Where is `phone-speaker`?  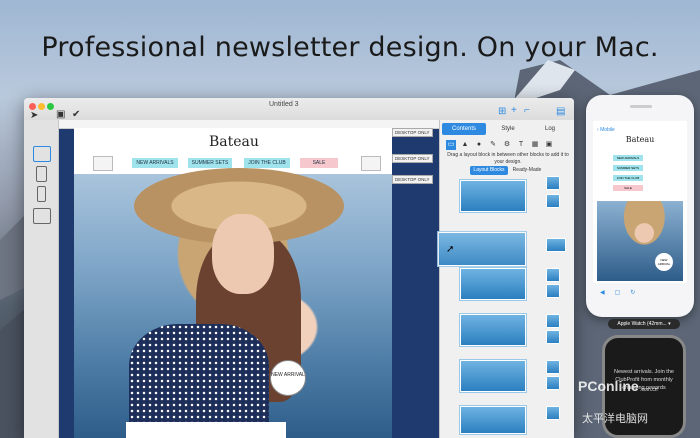 phone-speaker is located at coordinates (641, 106).